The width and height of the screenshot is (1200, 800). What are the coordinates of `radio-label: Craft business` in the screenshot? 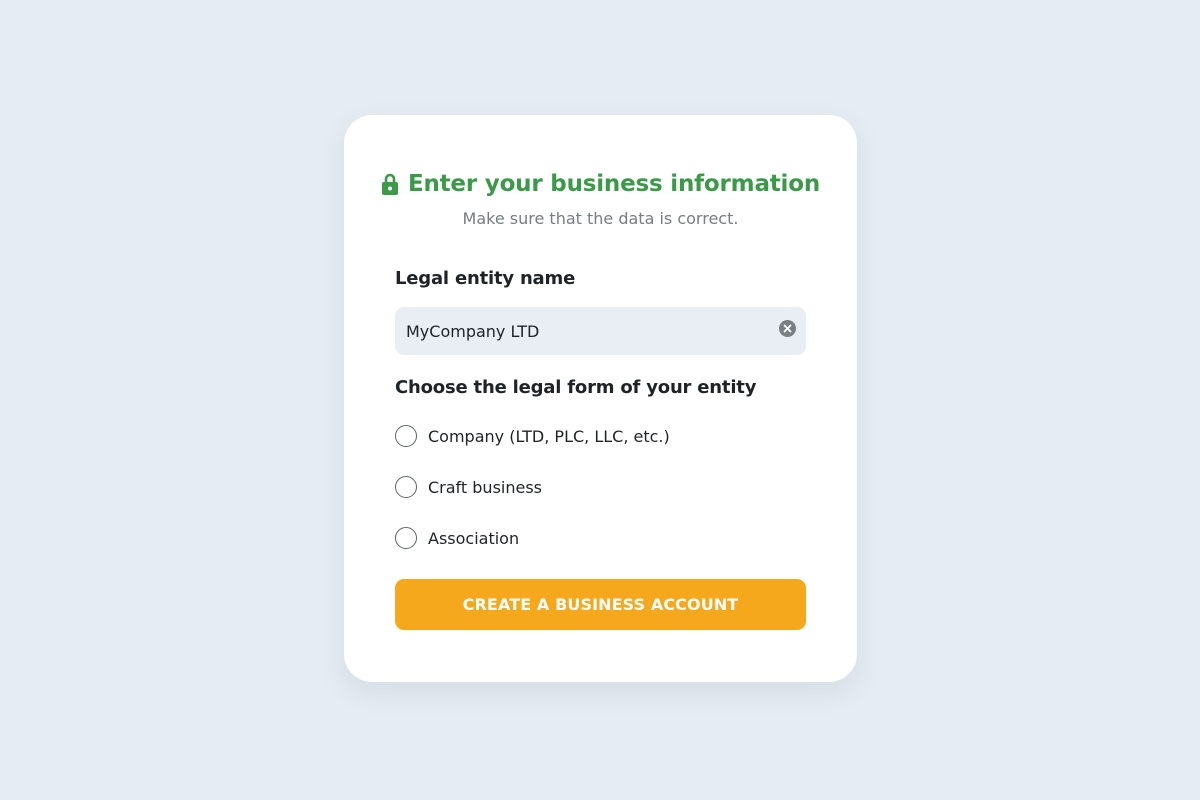 It's located at (485, 487).